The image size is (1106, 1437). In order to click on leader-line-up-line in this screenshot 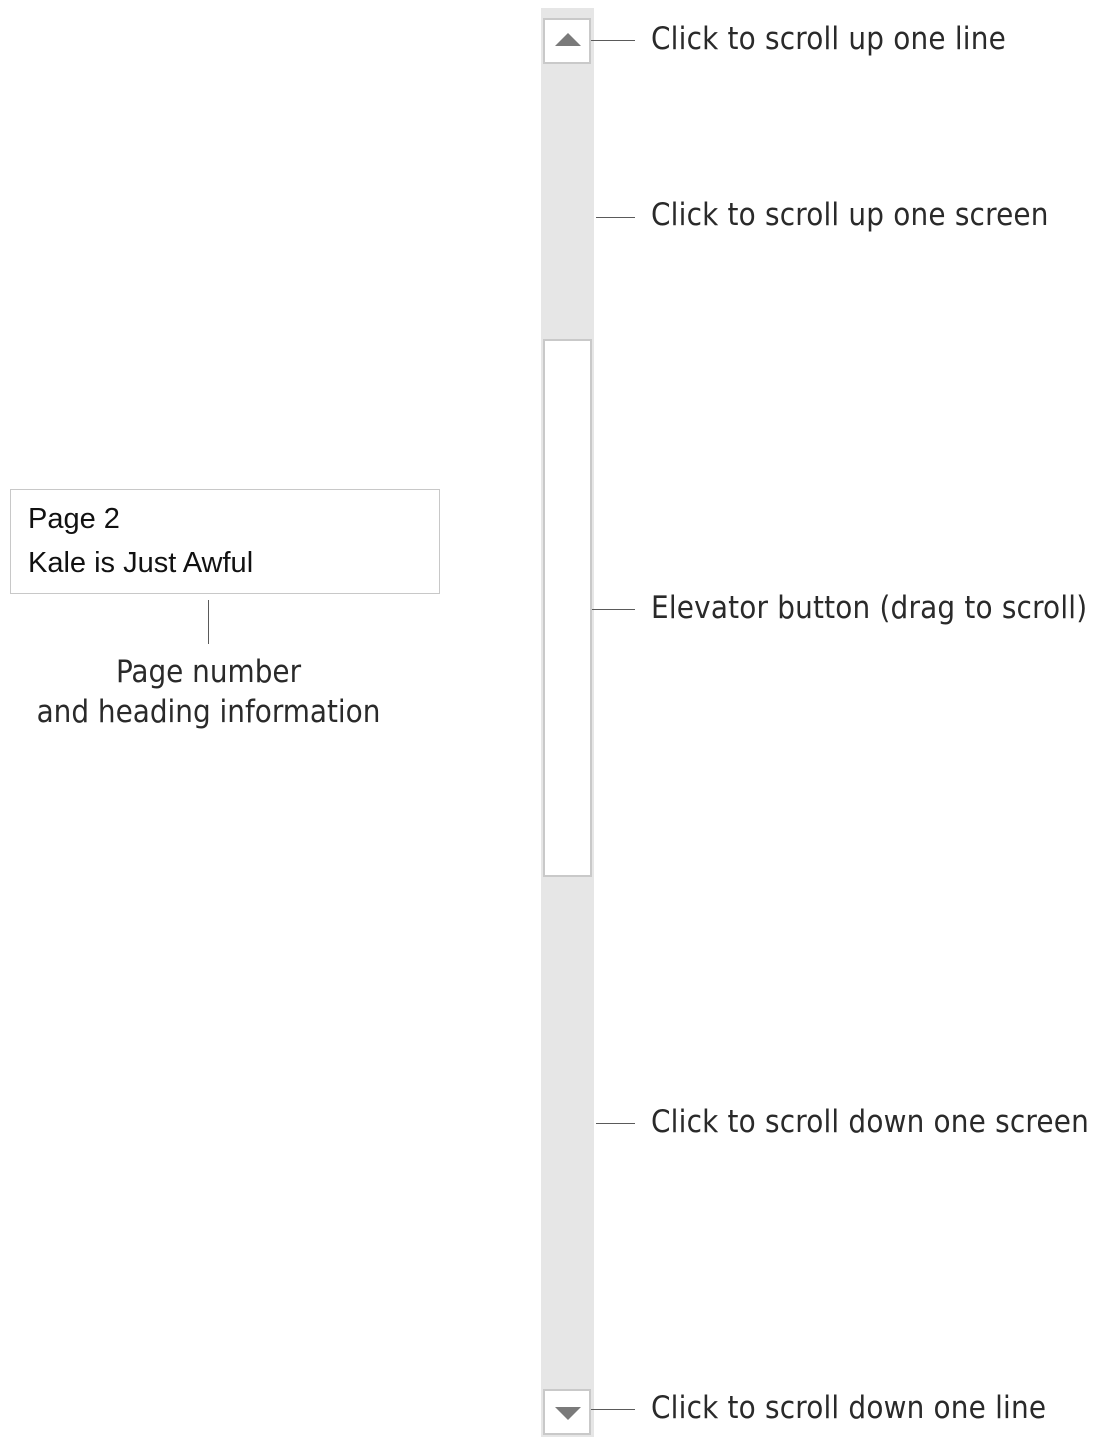, I will do `click(613, 40)`.